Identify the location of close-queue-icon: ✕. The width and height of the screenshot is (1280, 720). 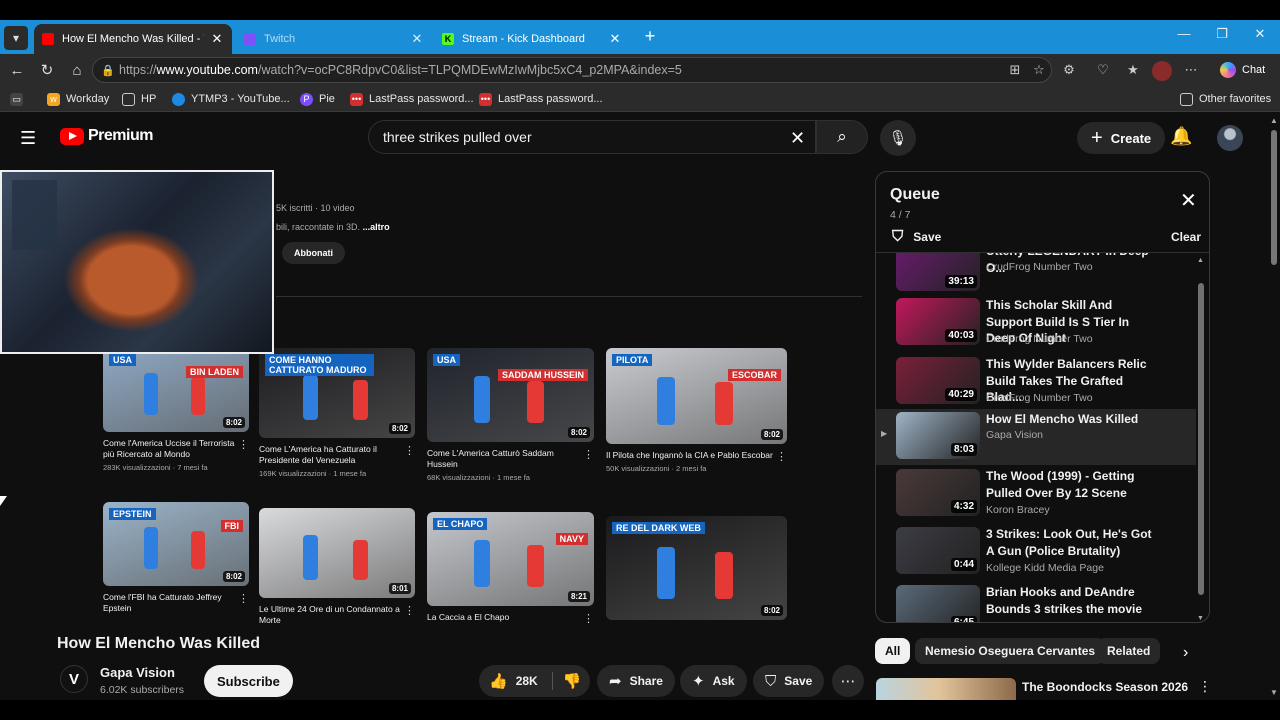
(1188, 200).